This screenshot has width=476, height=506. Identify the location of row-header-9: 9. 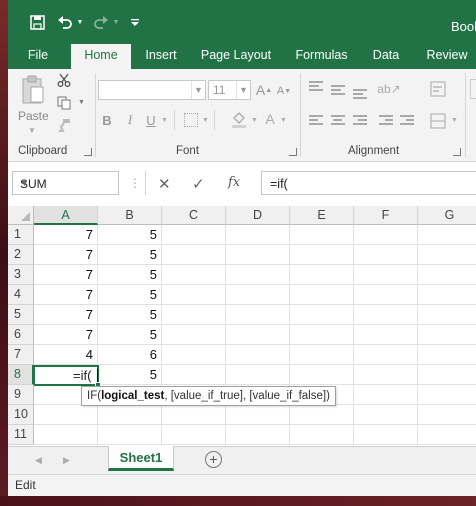
(21, 395).